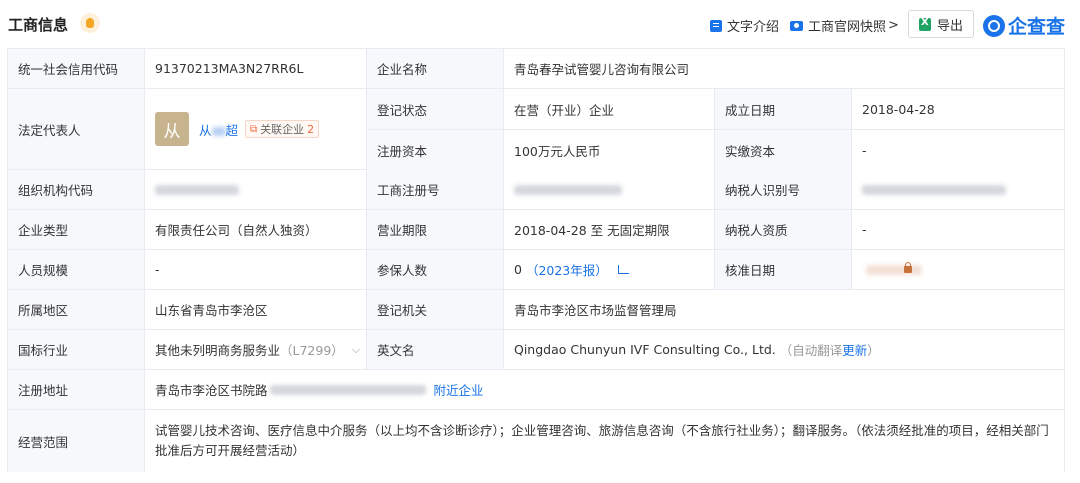 The image size is (1080, 483). I want to click on org-code-value, so click(256, 189).